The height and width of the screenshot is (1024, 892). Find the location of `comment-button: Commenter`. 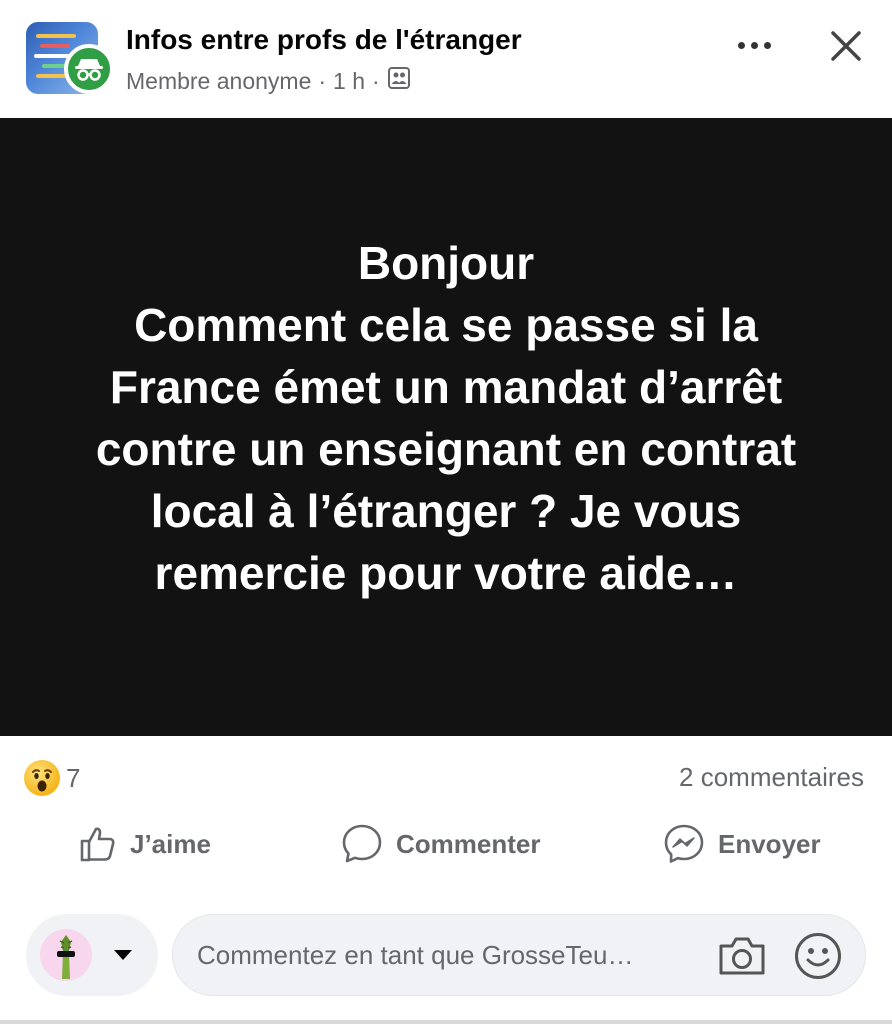

comment-button: Commenter is located at coordinates (440, 844).